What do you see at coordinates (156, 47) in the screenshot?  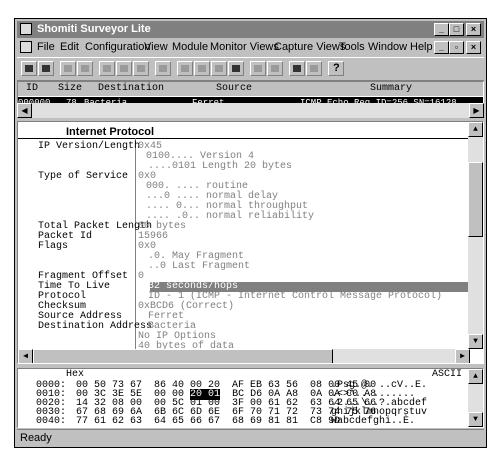 I see `menu-view: View` at bounding box center [156, 47].